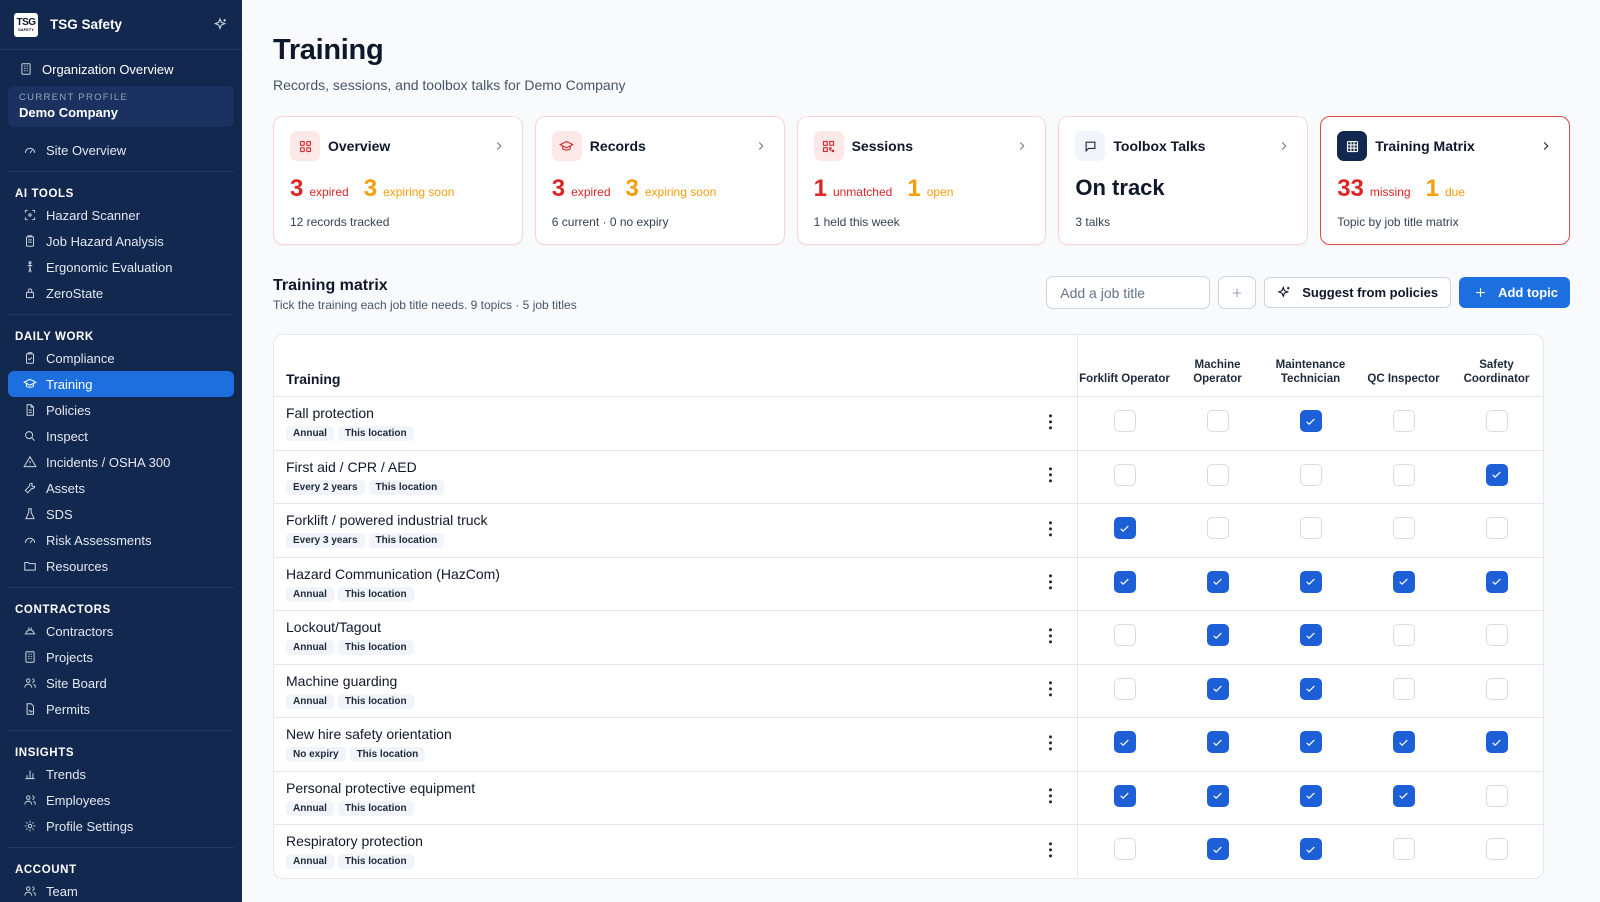  What do you see at coordinates (675, 788) in the screenshot?
I see `topic-name: Personal protective equipment` at bounding box center [675, 788].